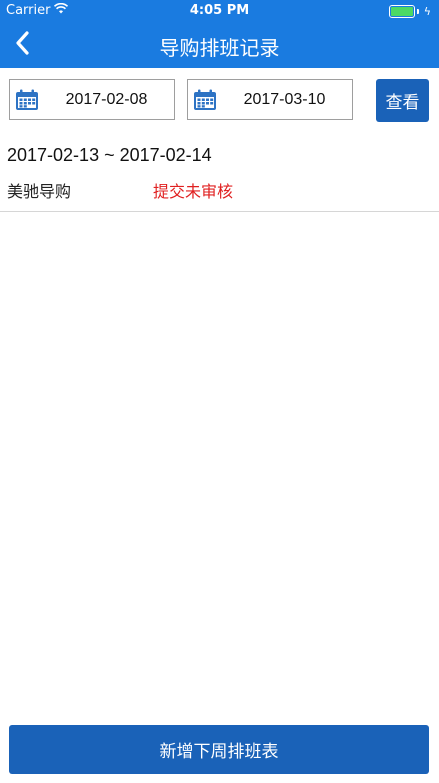 Image resolution: width=439 pixels, height=783 pixels. Describe the element at coordinates (193, 191) in the screenshot. I see `record-status: 提交未审核` at that location.